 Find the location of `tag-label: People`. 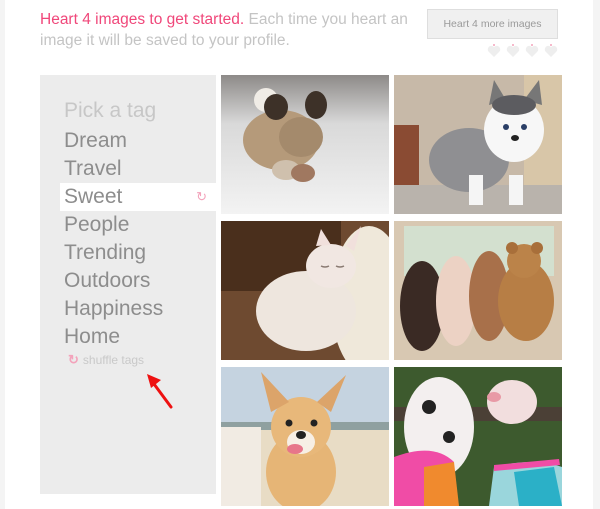

tag-label: People is located at coordinates (97, 224).